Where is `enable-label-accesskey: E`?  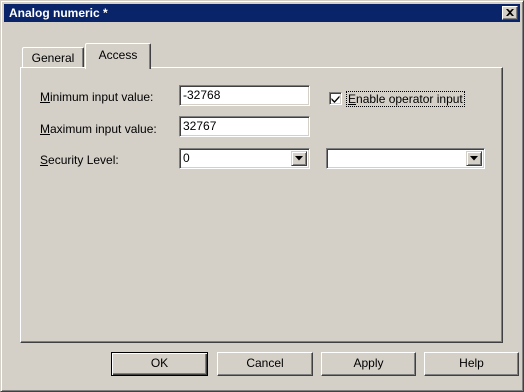 enable-label-accesskey: E is located at coordinates (352, 99).